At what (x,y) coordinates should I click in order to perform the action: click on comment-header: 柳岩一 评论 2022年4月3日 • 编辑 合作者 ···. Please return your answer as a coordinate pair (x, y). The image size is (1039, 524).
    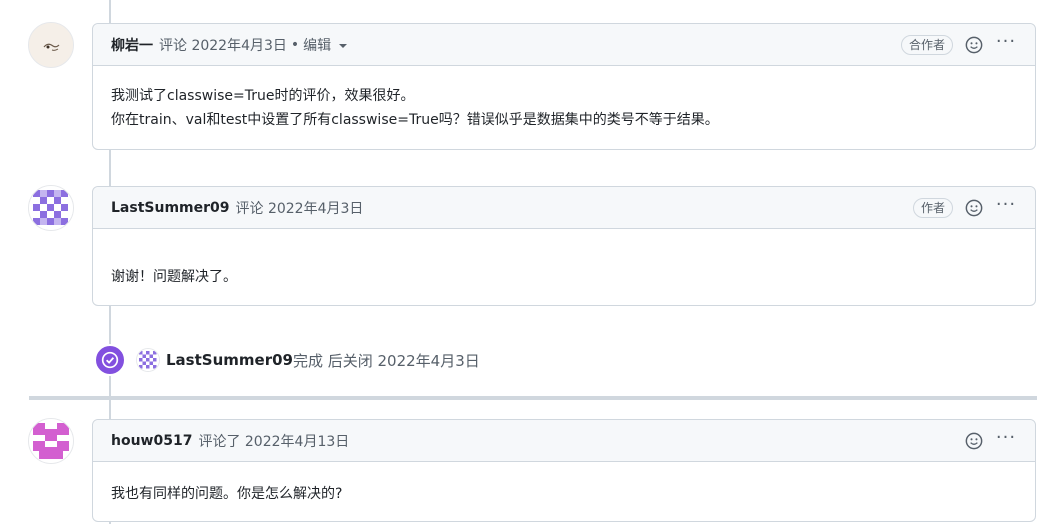
    Looking at the image, I should click on (564, 45).